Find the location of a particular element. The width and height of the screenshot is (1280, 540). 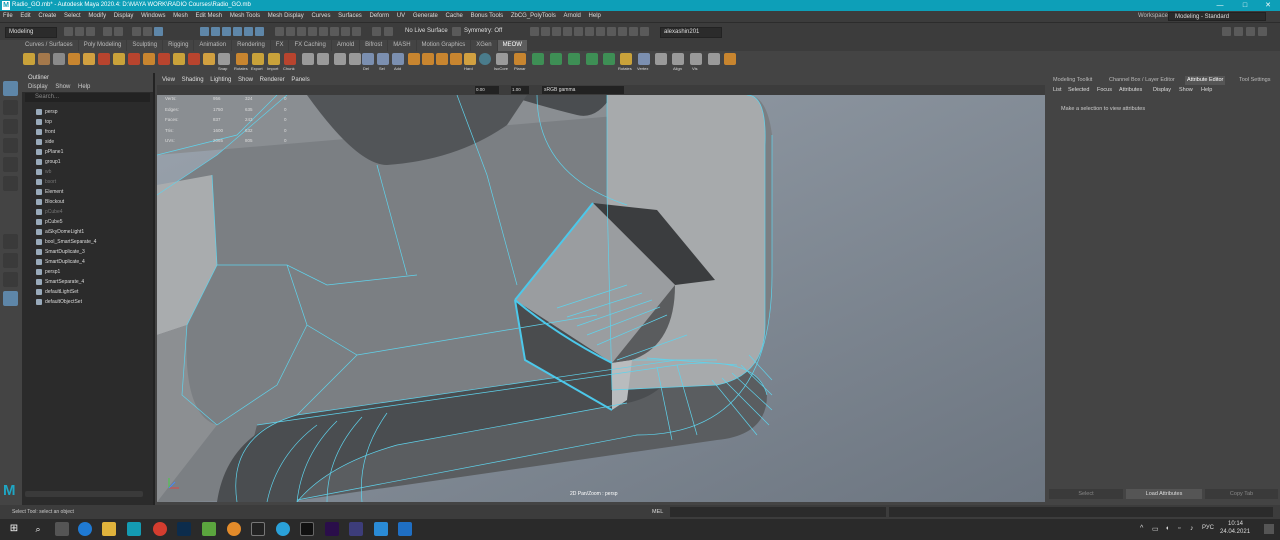

edge-browser-icon is located at coordinates (85, 529).